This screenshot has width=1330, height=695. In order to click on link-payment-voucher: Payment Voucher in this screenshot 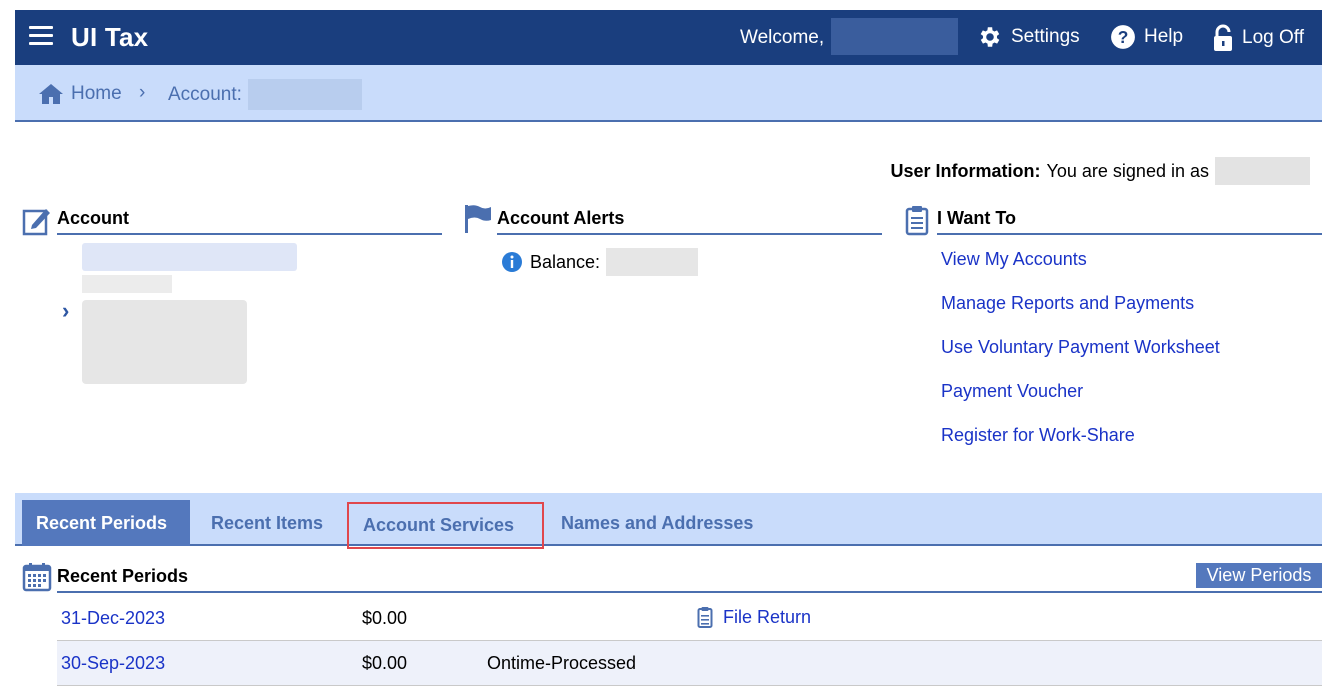, I will do `click(1080, 403)`.